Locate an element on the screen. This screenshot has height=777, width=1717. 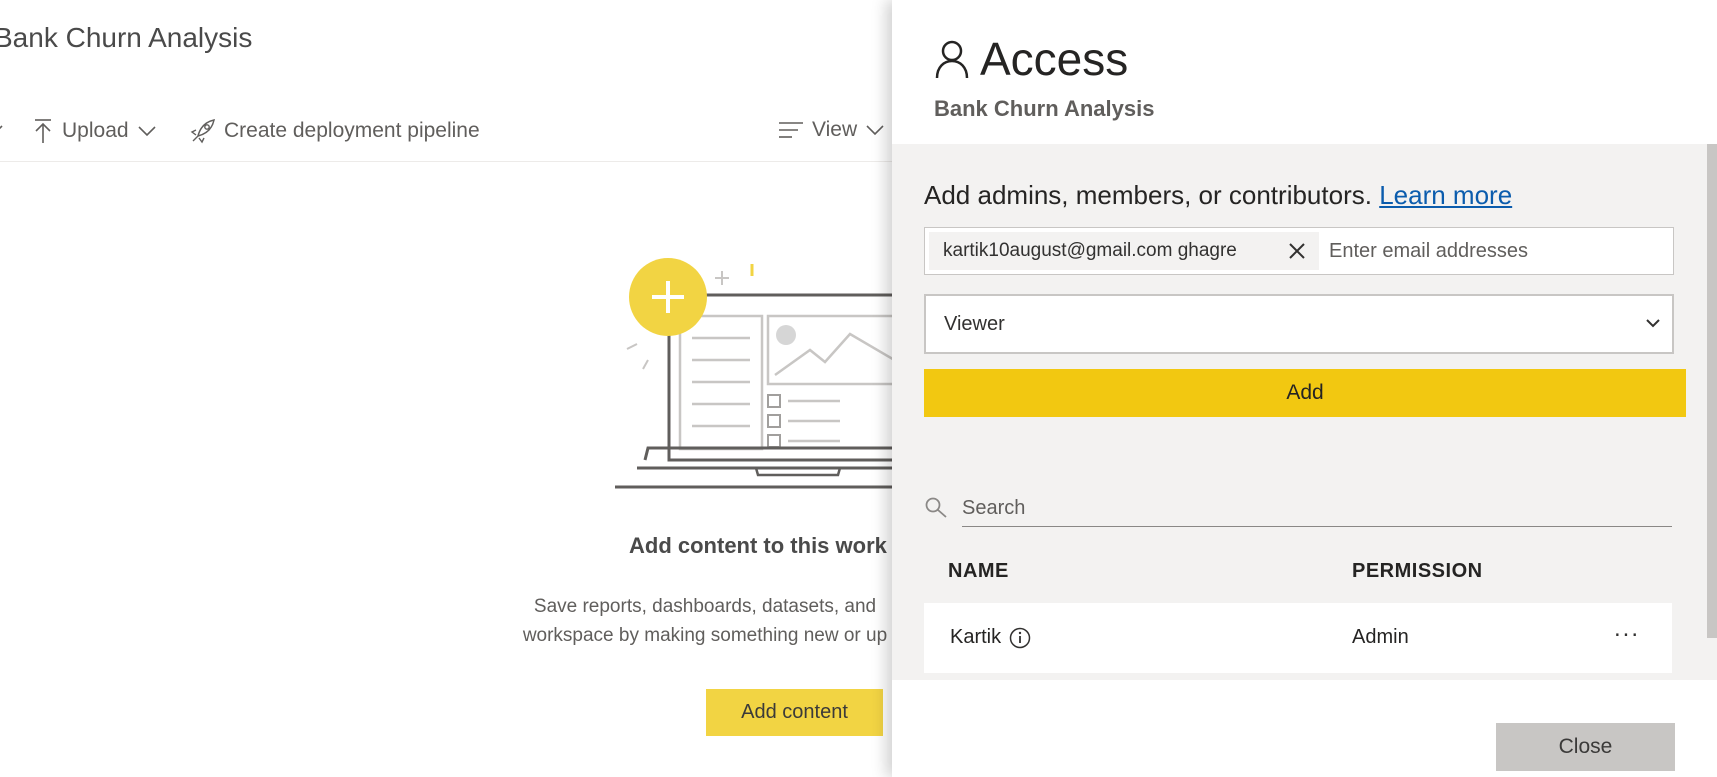
pipeline-label: Create deployment pipeline is located at coordinates (352, 130).